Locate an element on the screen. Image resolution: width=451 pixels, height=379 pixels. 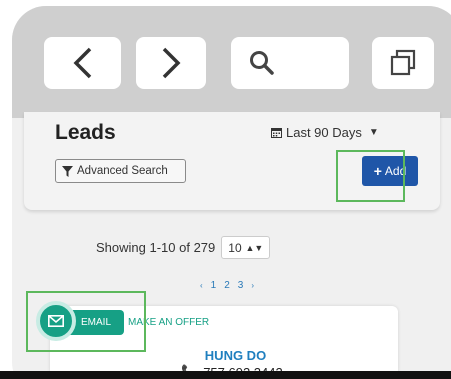
pager-next-icon: › is located at coordinates (252, 285).